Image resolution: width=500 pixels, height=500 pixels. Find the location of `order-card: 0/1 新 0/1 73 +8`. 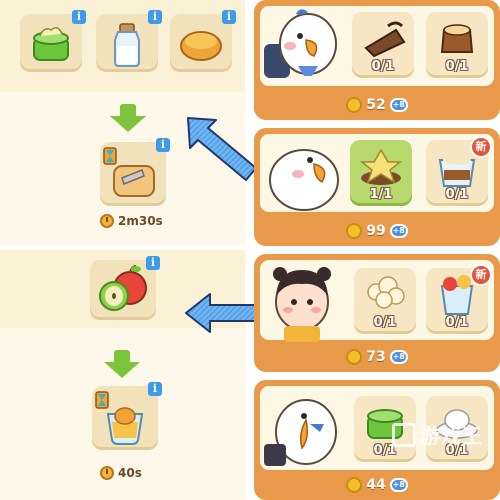

order-card: 0/1 新 0/1 73 +8 is located at coordinates (377, 313).